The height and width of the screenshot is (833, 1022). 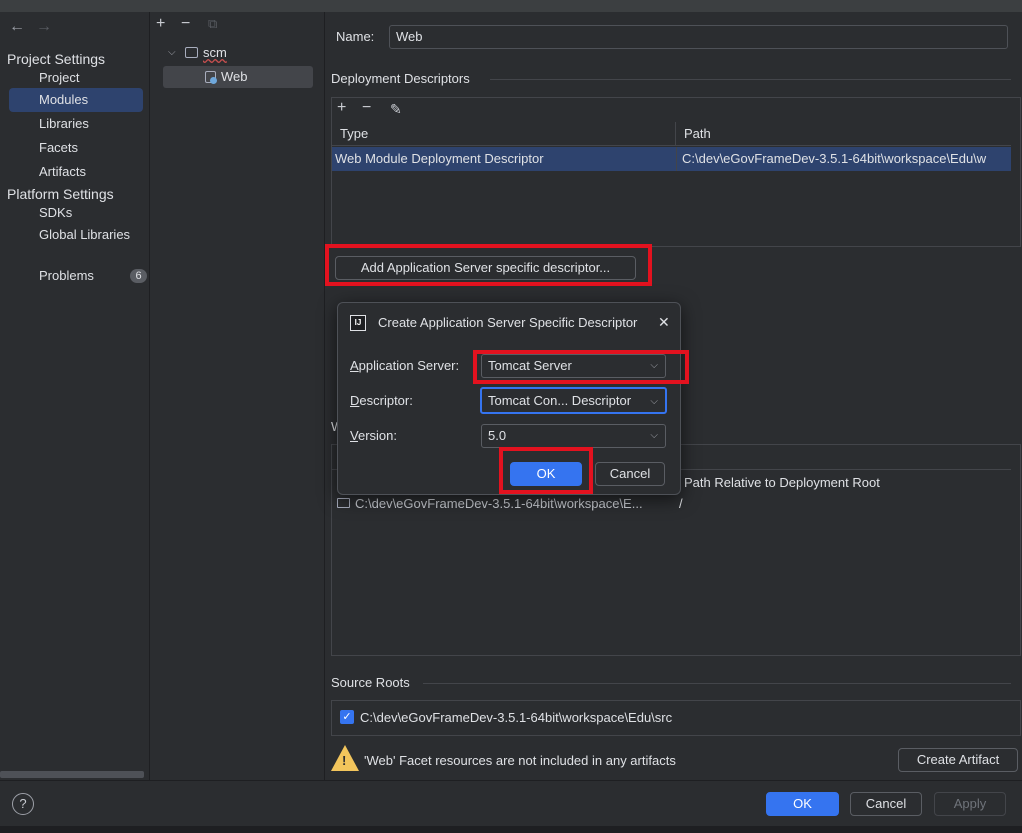 What do you see at coordinates (343, 503) in the screenshot?
I see `folder-icon` at bounding box center [343, 503].